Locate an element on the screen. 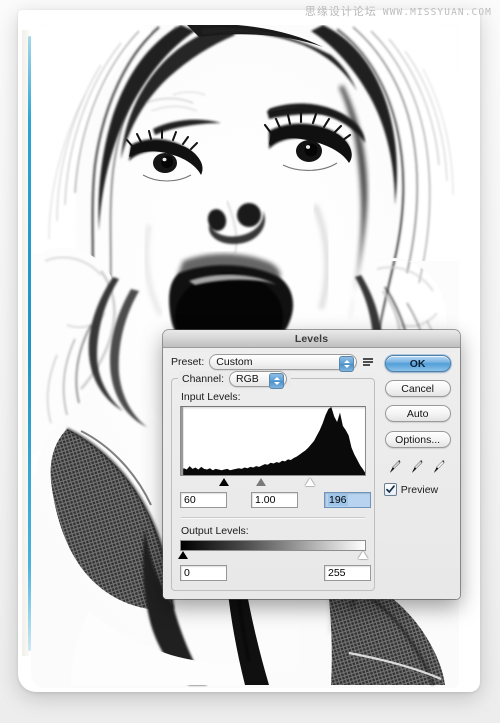 This screenshot has width=500, height=723. auto-button: Auto is located at coordinates (417, 413).